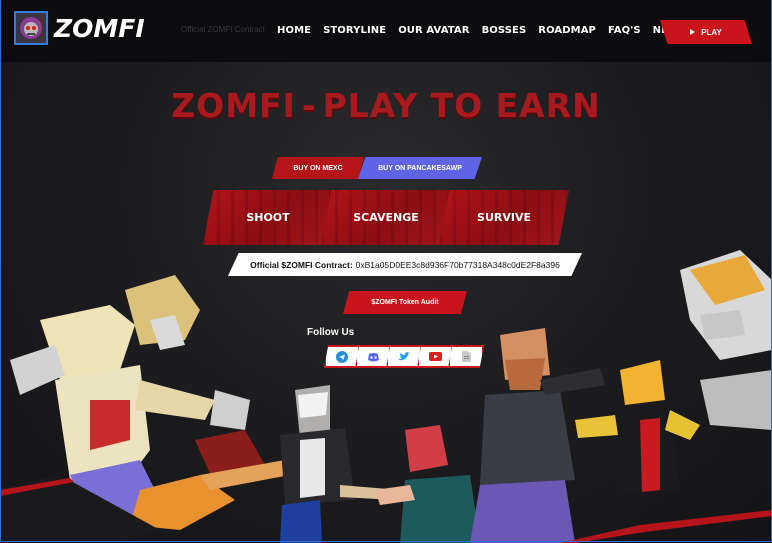 This screenshot has height=543, width=772. I want to click on header-tagline: Official ZOMFI Contract, so click(223, 29).